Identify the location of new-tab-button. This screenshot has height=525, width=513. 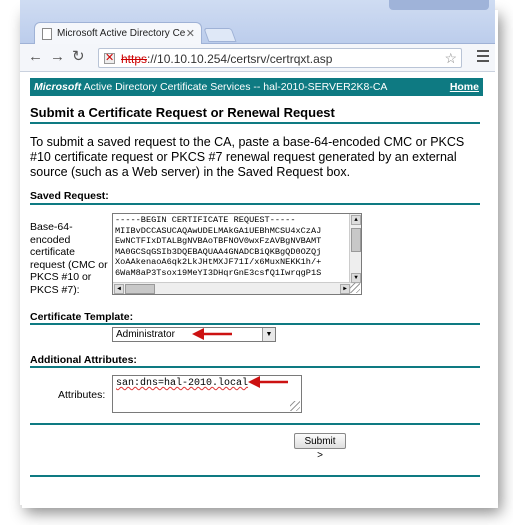
(220, 35).